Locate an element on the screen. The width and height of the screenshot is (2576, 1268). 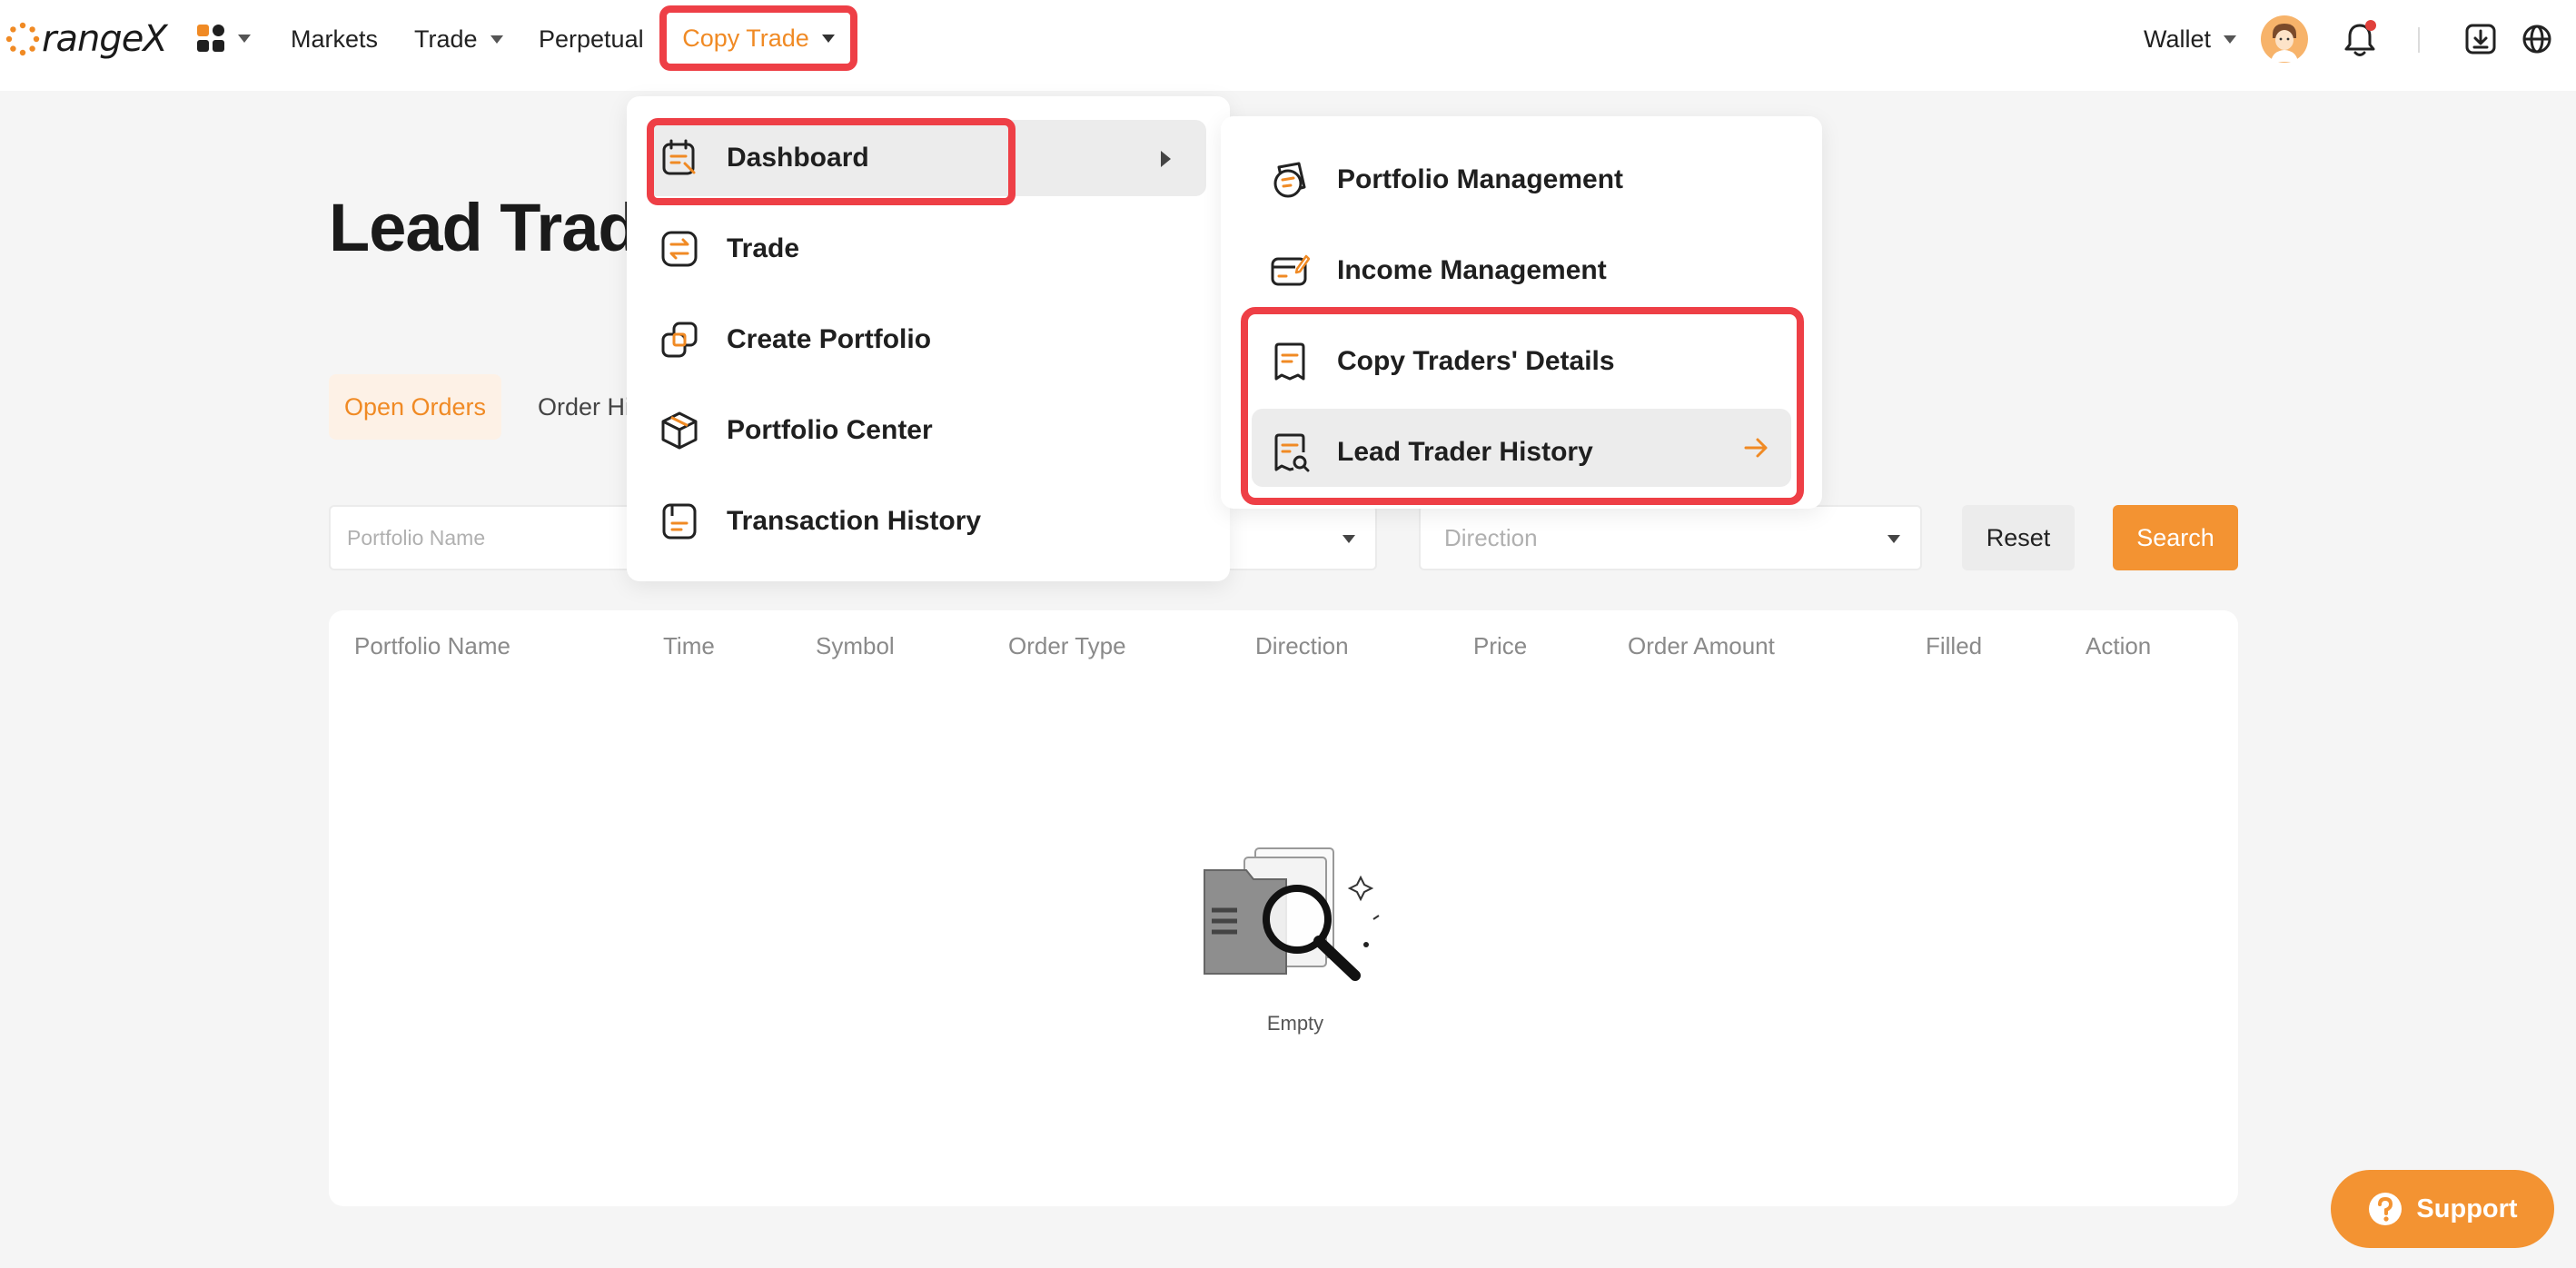
menu-item-label: Income Management is located at coordinates (1472, 270).